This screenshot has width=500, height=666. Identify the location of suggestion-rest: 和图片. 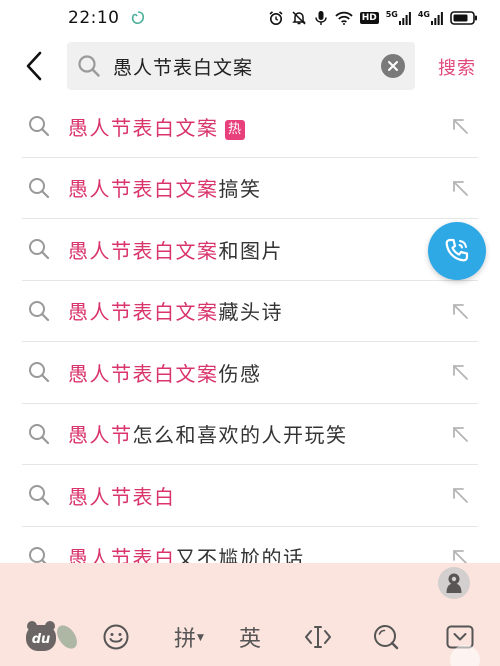
(250, 250).